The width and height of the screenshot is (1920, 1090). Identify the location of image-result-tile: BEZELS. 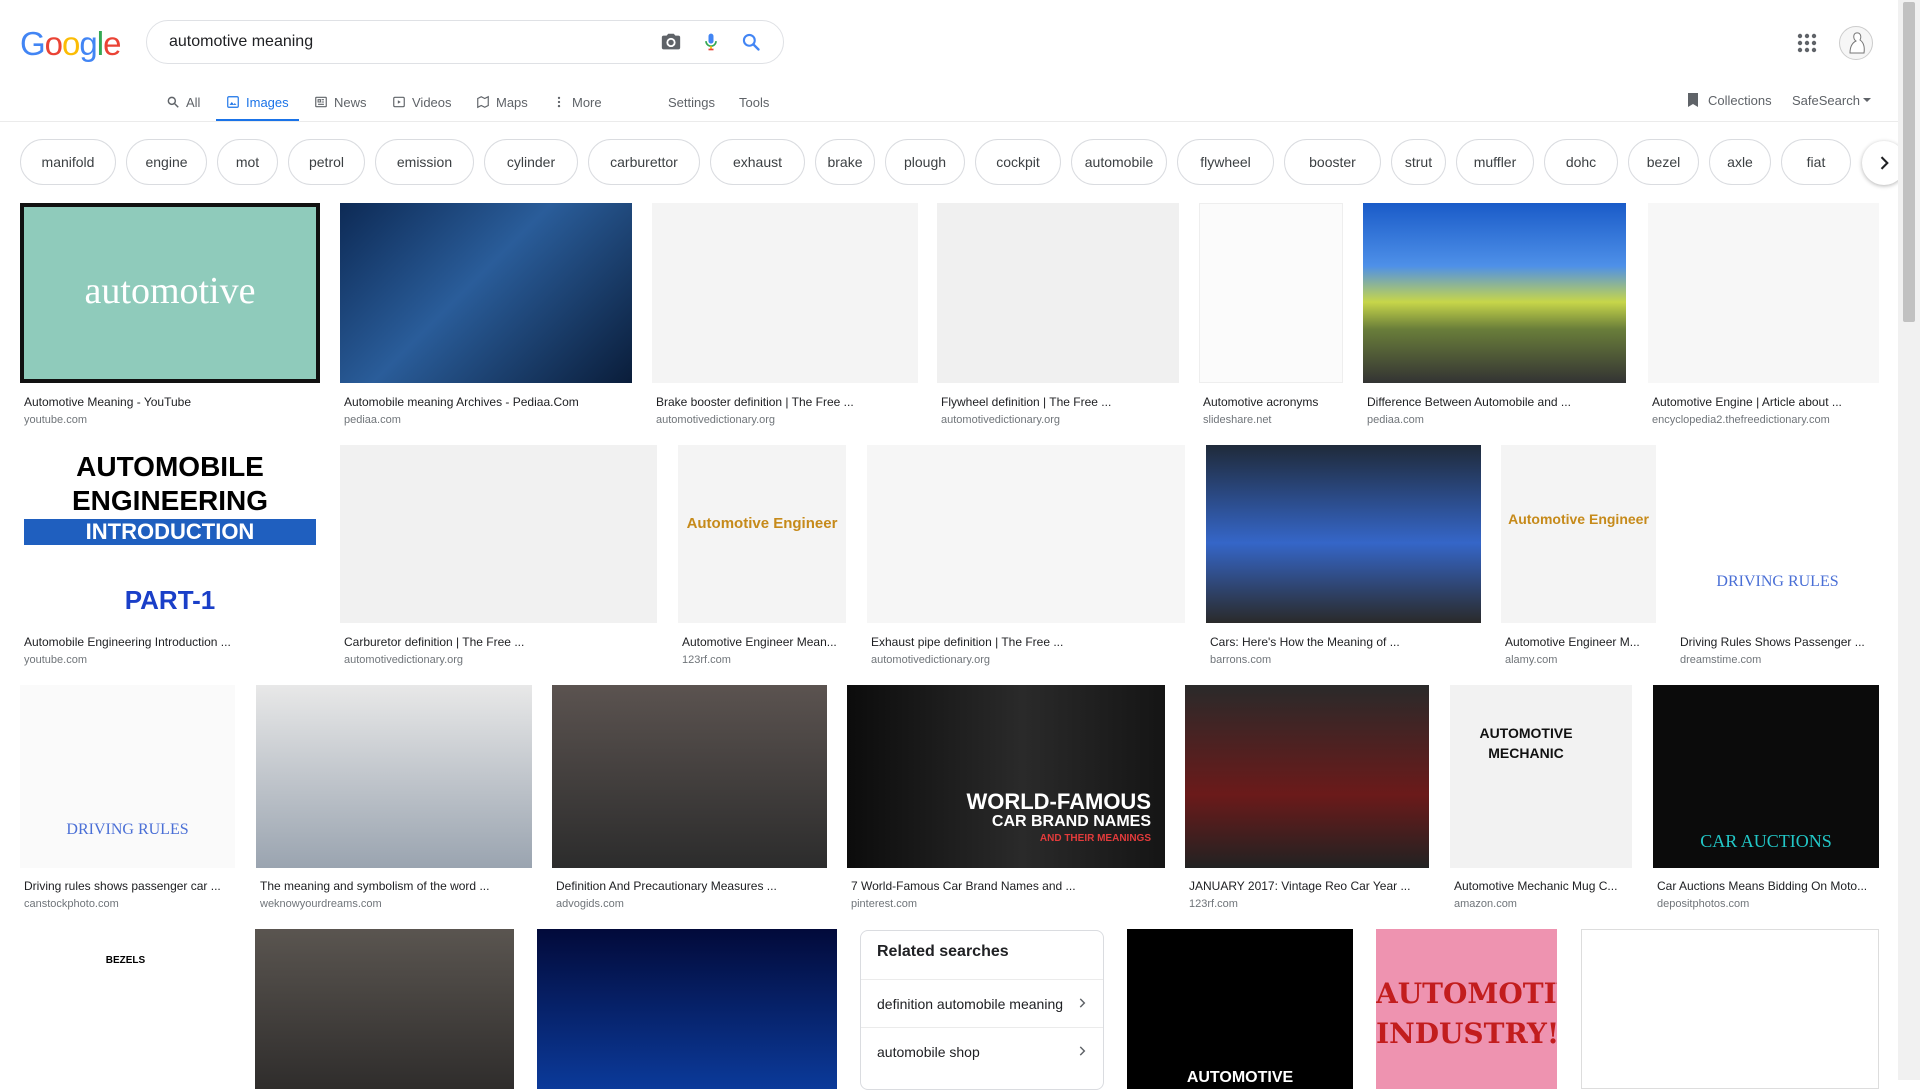
(125, 1009).